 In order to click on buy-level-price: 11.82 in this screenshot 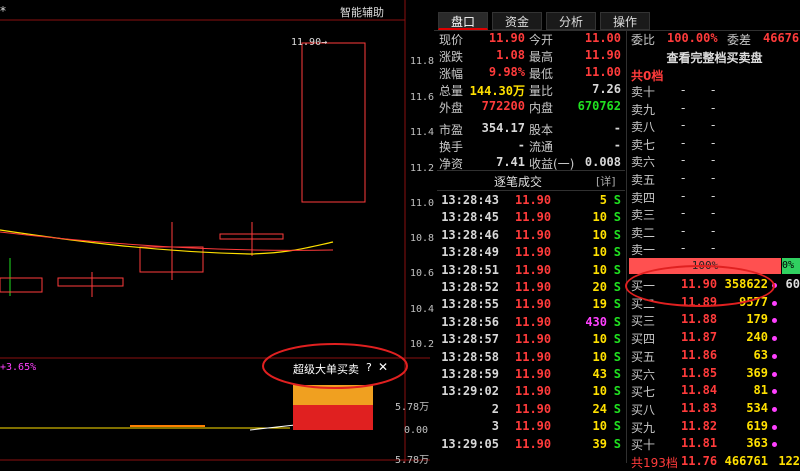, I will do `click(699, 425)`.